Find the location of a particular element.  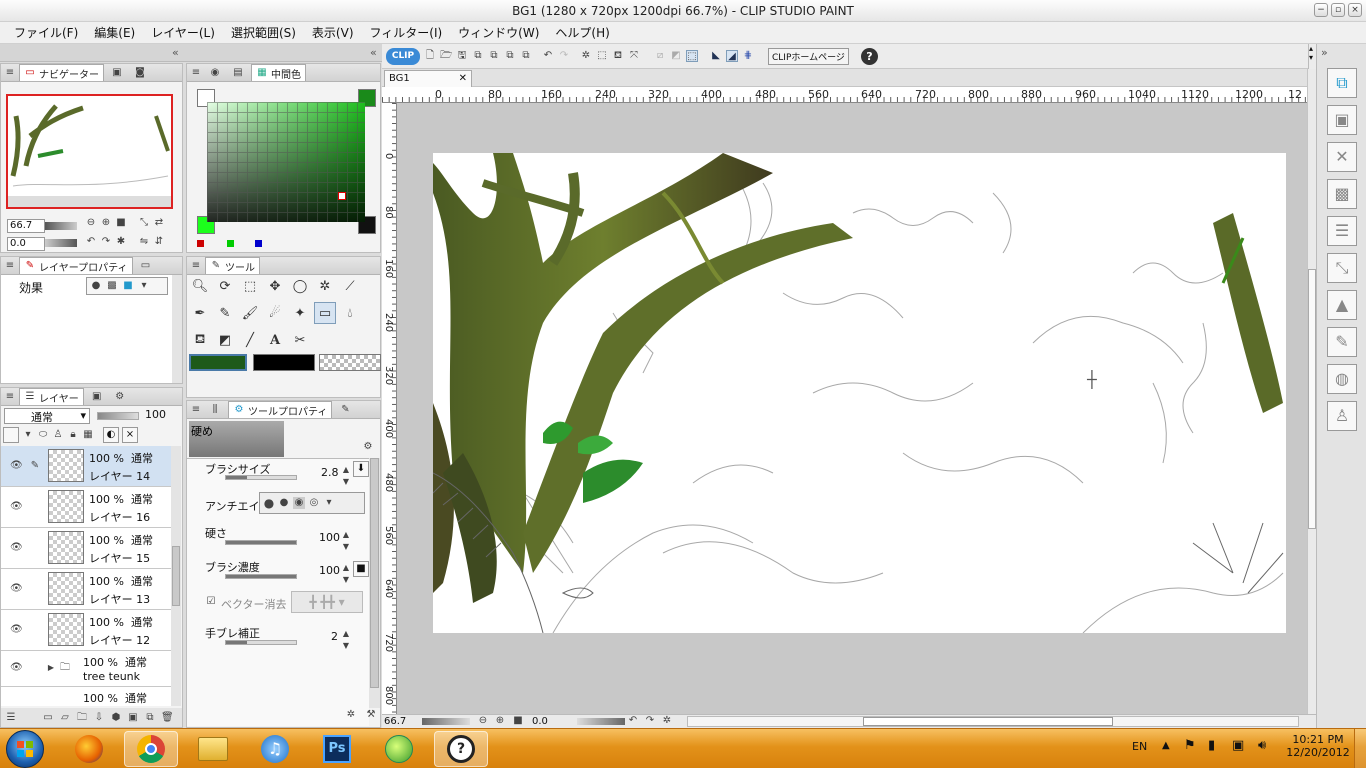

flip-icon: ⇄ is located at coordinates (159, 223).